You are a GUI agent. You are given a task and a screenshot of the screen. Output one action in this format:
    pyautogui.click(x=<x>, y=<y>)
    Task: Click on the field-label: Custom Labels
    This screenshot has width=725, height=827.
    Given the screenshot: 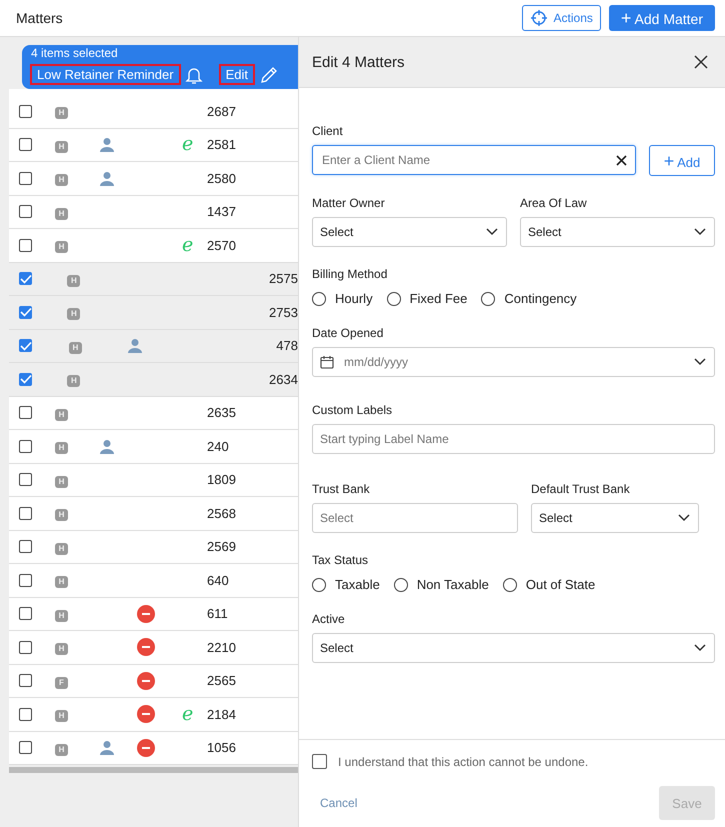 What is the action you would take?
    pyautogui.click(x=353, y=410)
    